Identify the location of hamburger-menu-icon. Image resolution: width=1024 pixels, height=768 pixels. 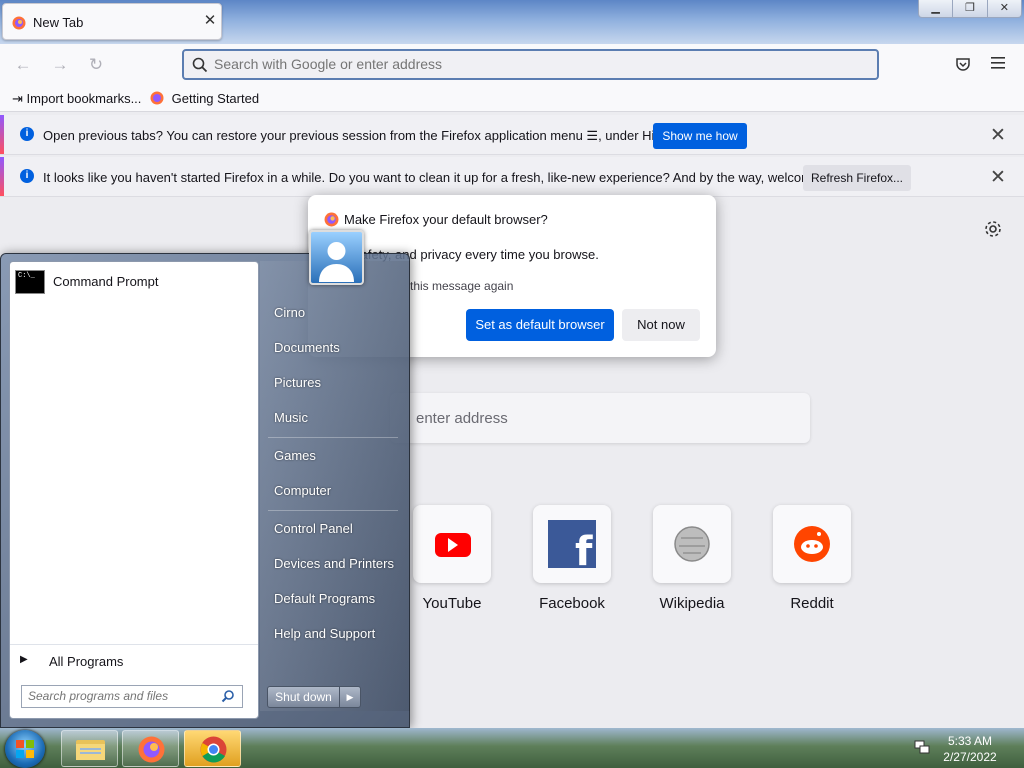
(999, 64).